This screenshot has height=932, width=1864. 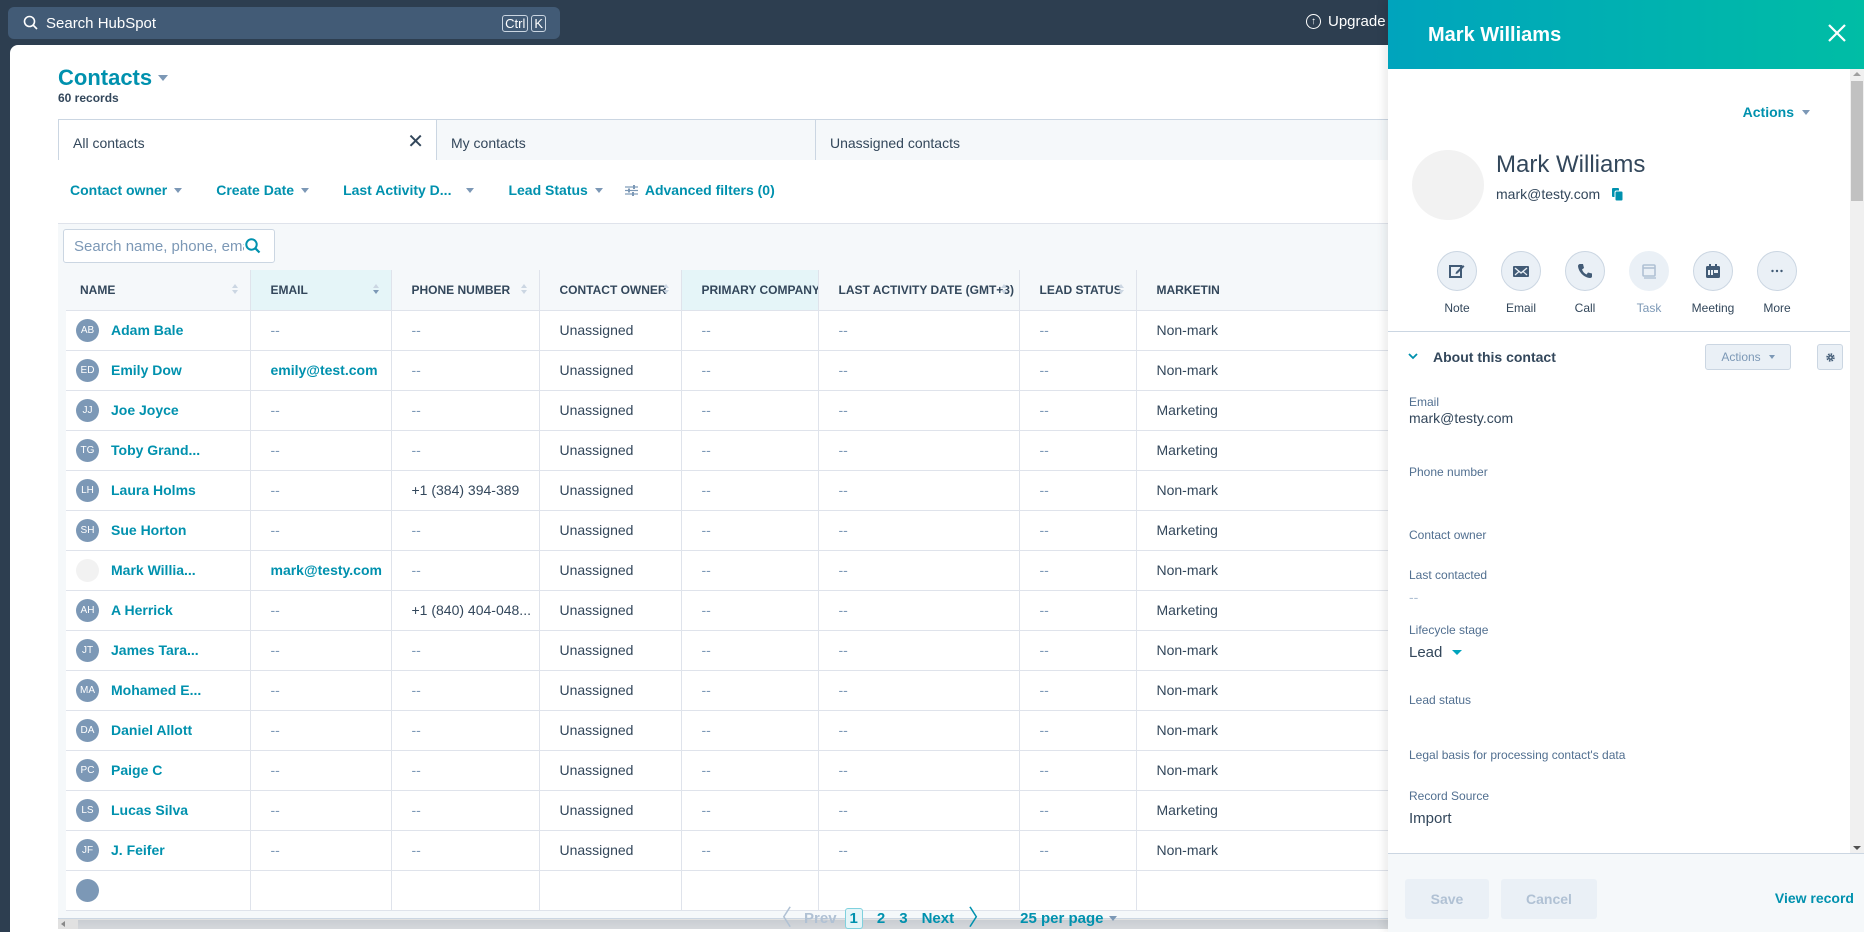 What do you see at coordinates (555, 190) in the screenshot?
I see `filter-lead-status: Lead Status` at bounding box center [555, 190].